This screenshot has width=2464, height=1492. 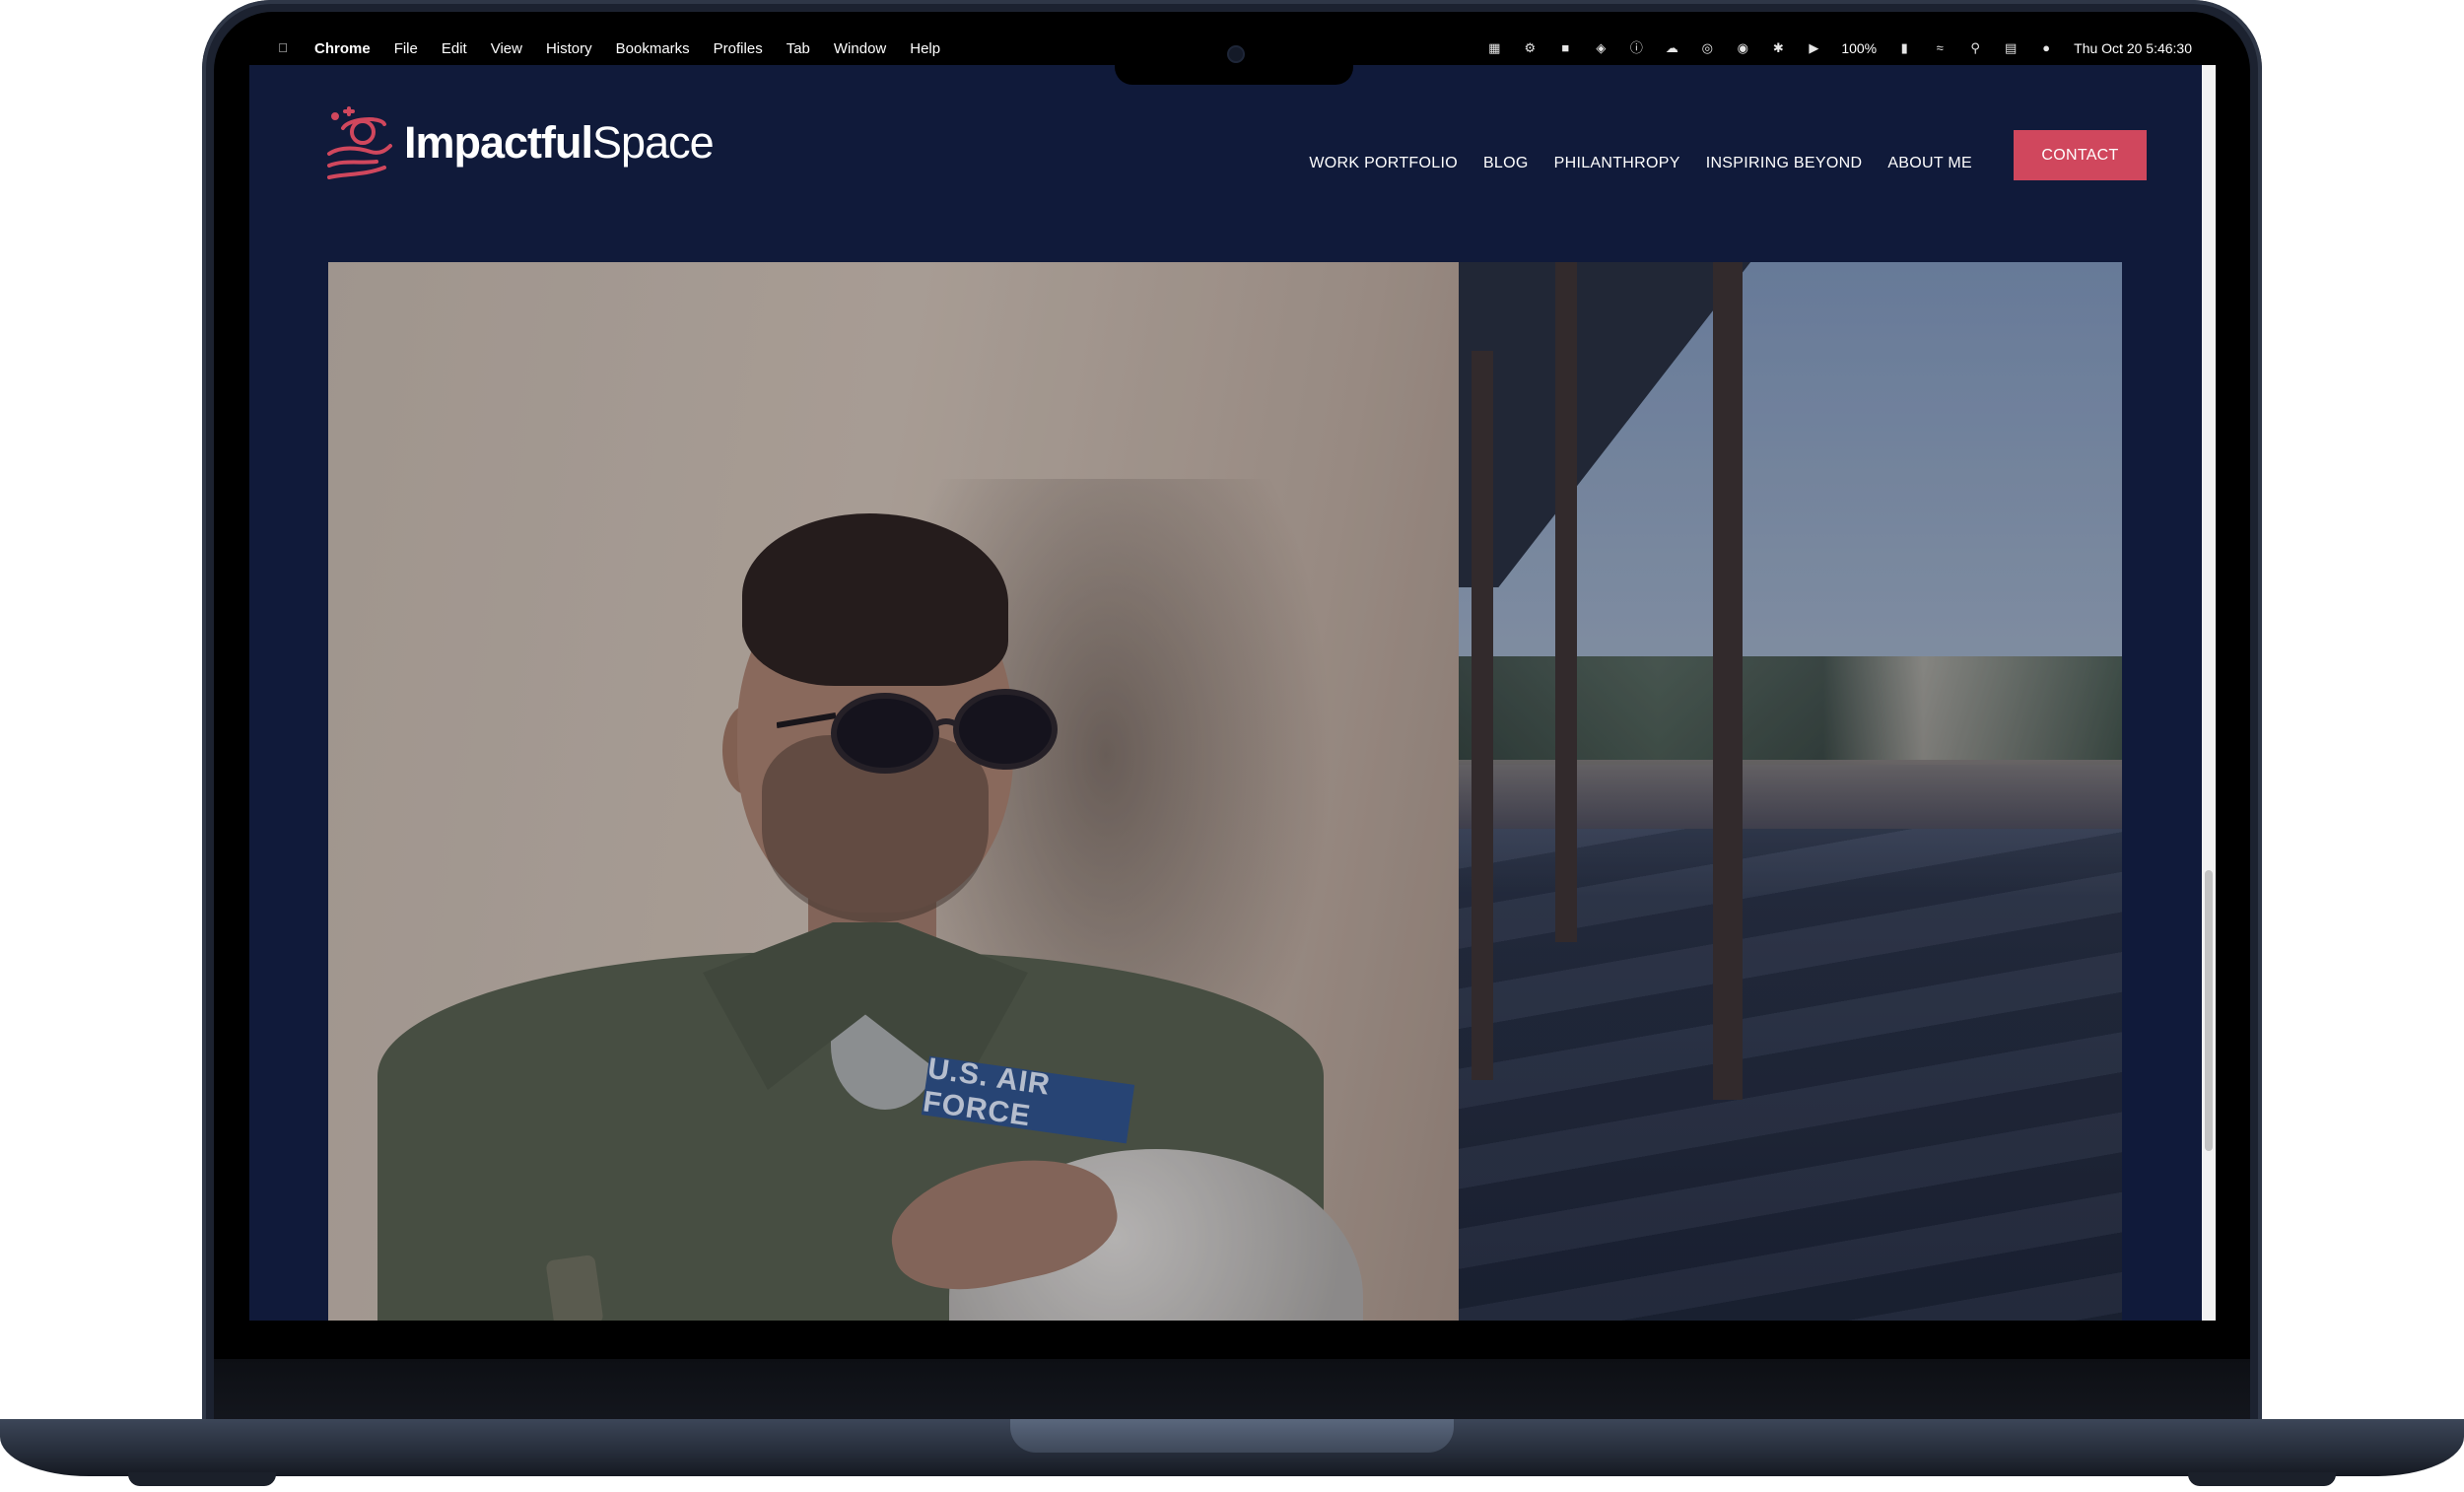 What do you see at coordinates (925, 48) in the screenshot?
I see `menu-help: Help` at bounding box center [925, 48].